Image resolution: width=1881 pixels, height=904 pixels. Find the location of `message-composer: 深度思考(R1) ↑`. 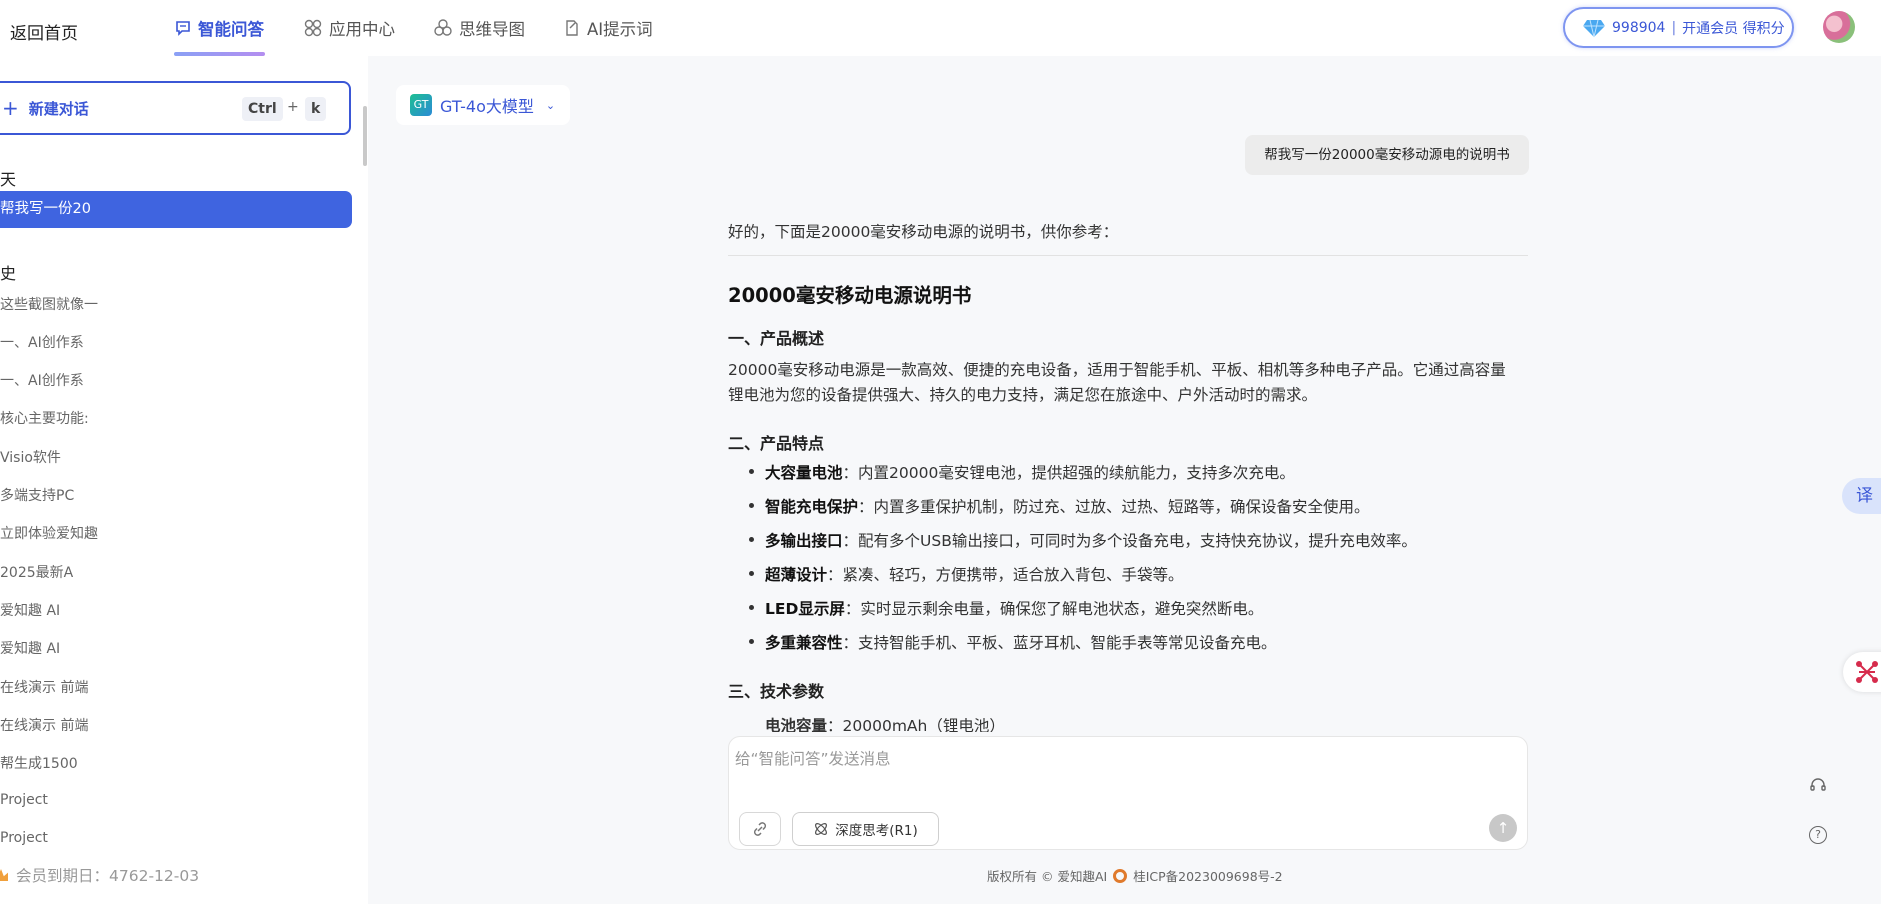

message-composer: 深度思考(R1) ↑ is located at coordinates (1128, 793).